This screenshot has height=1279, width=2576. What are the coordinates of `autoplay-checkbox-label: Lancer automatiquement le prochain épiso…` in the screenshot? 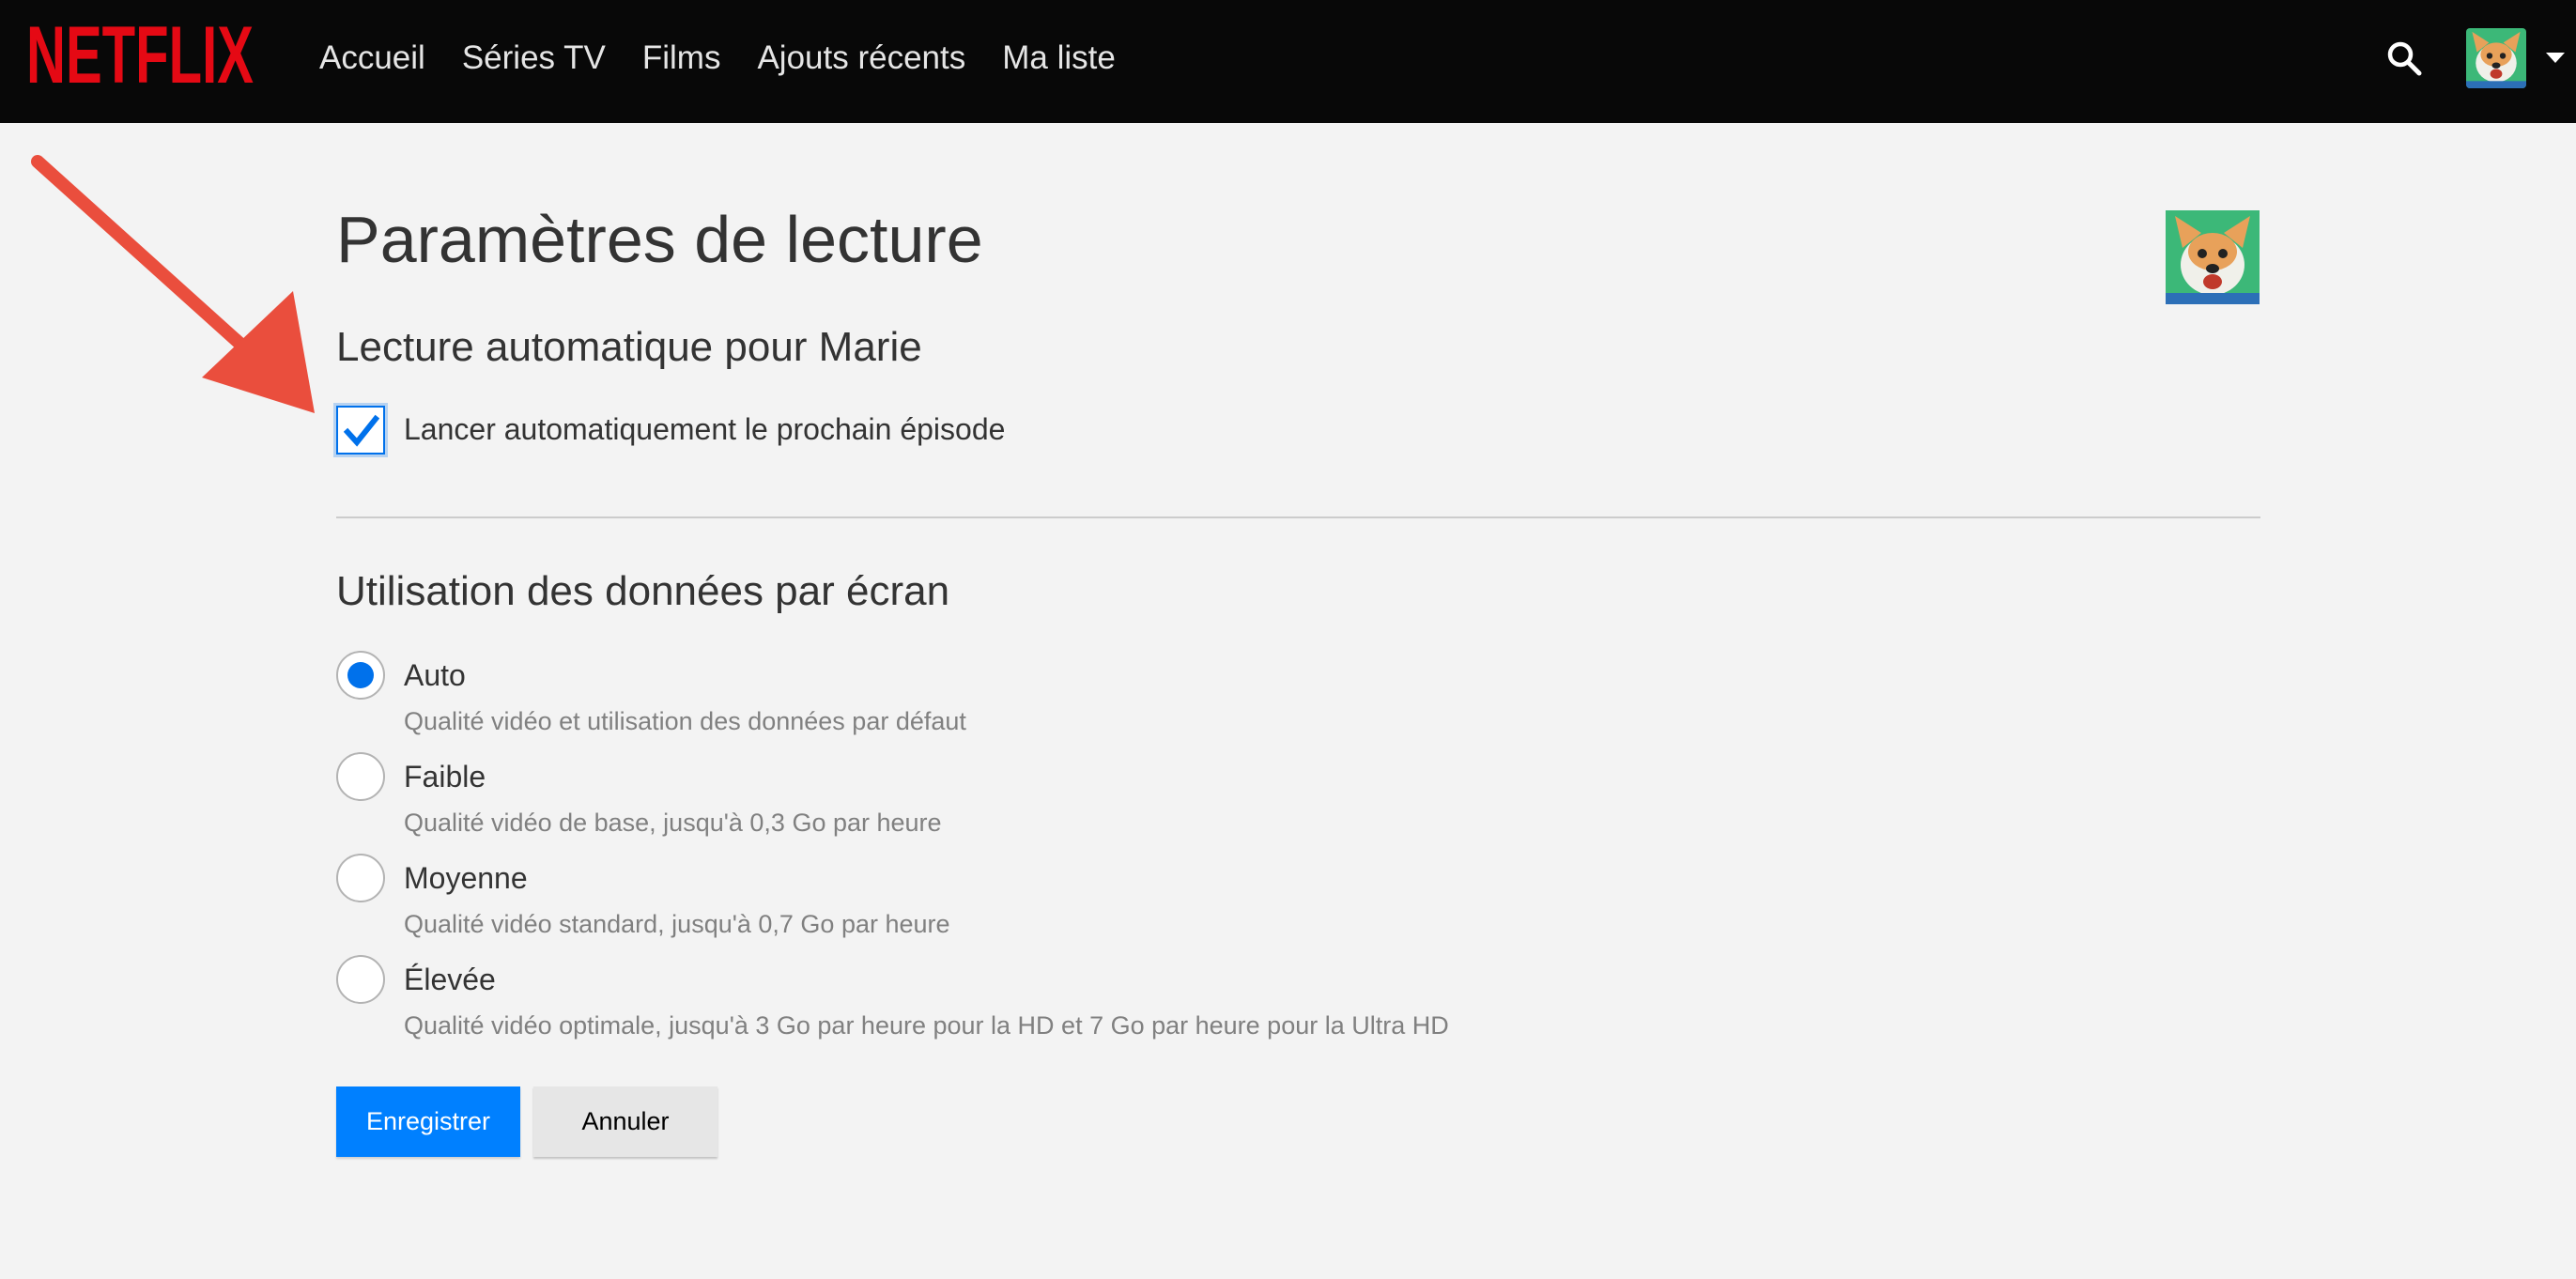 It's located at (704, 429).